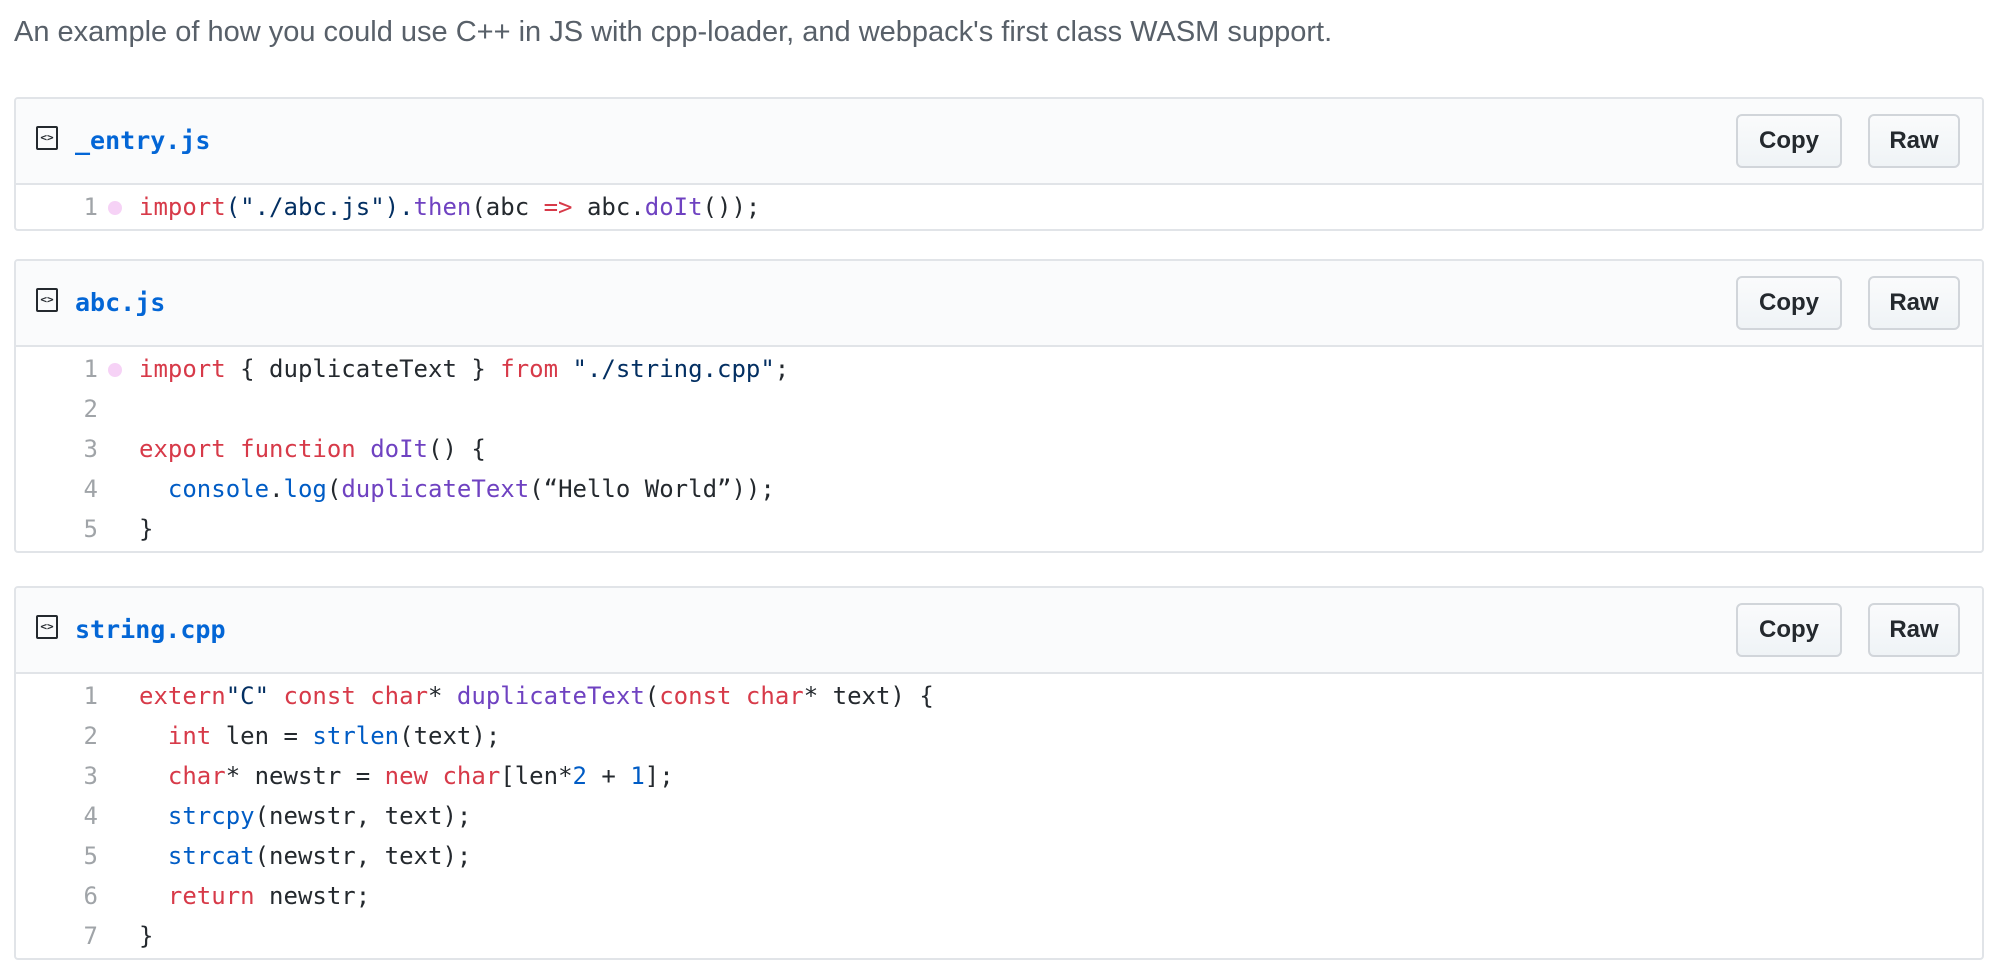 This screenshot has width=2000, height=967. I want to click on code-token: [len*, so click(536, 776).